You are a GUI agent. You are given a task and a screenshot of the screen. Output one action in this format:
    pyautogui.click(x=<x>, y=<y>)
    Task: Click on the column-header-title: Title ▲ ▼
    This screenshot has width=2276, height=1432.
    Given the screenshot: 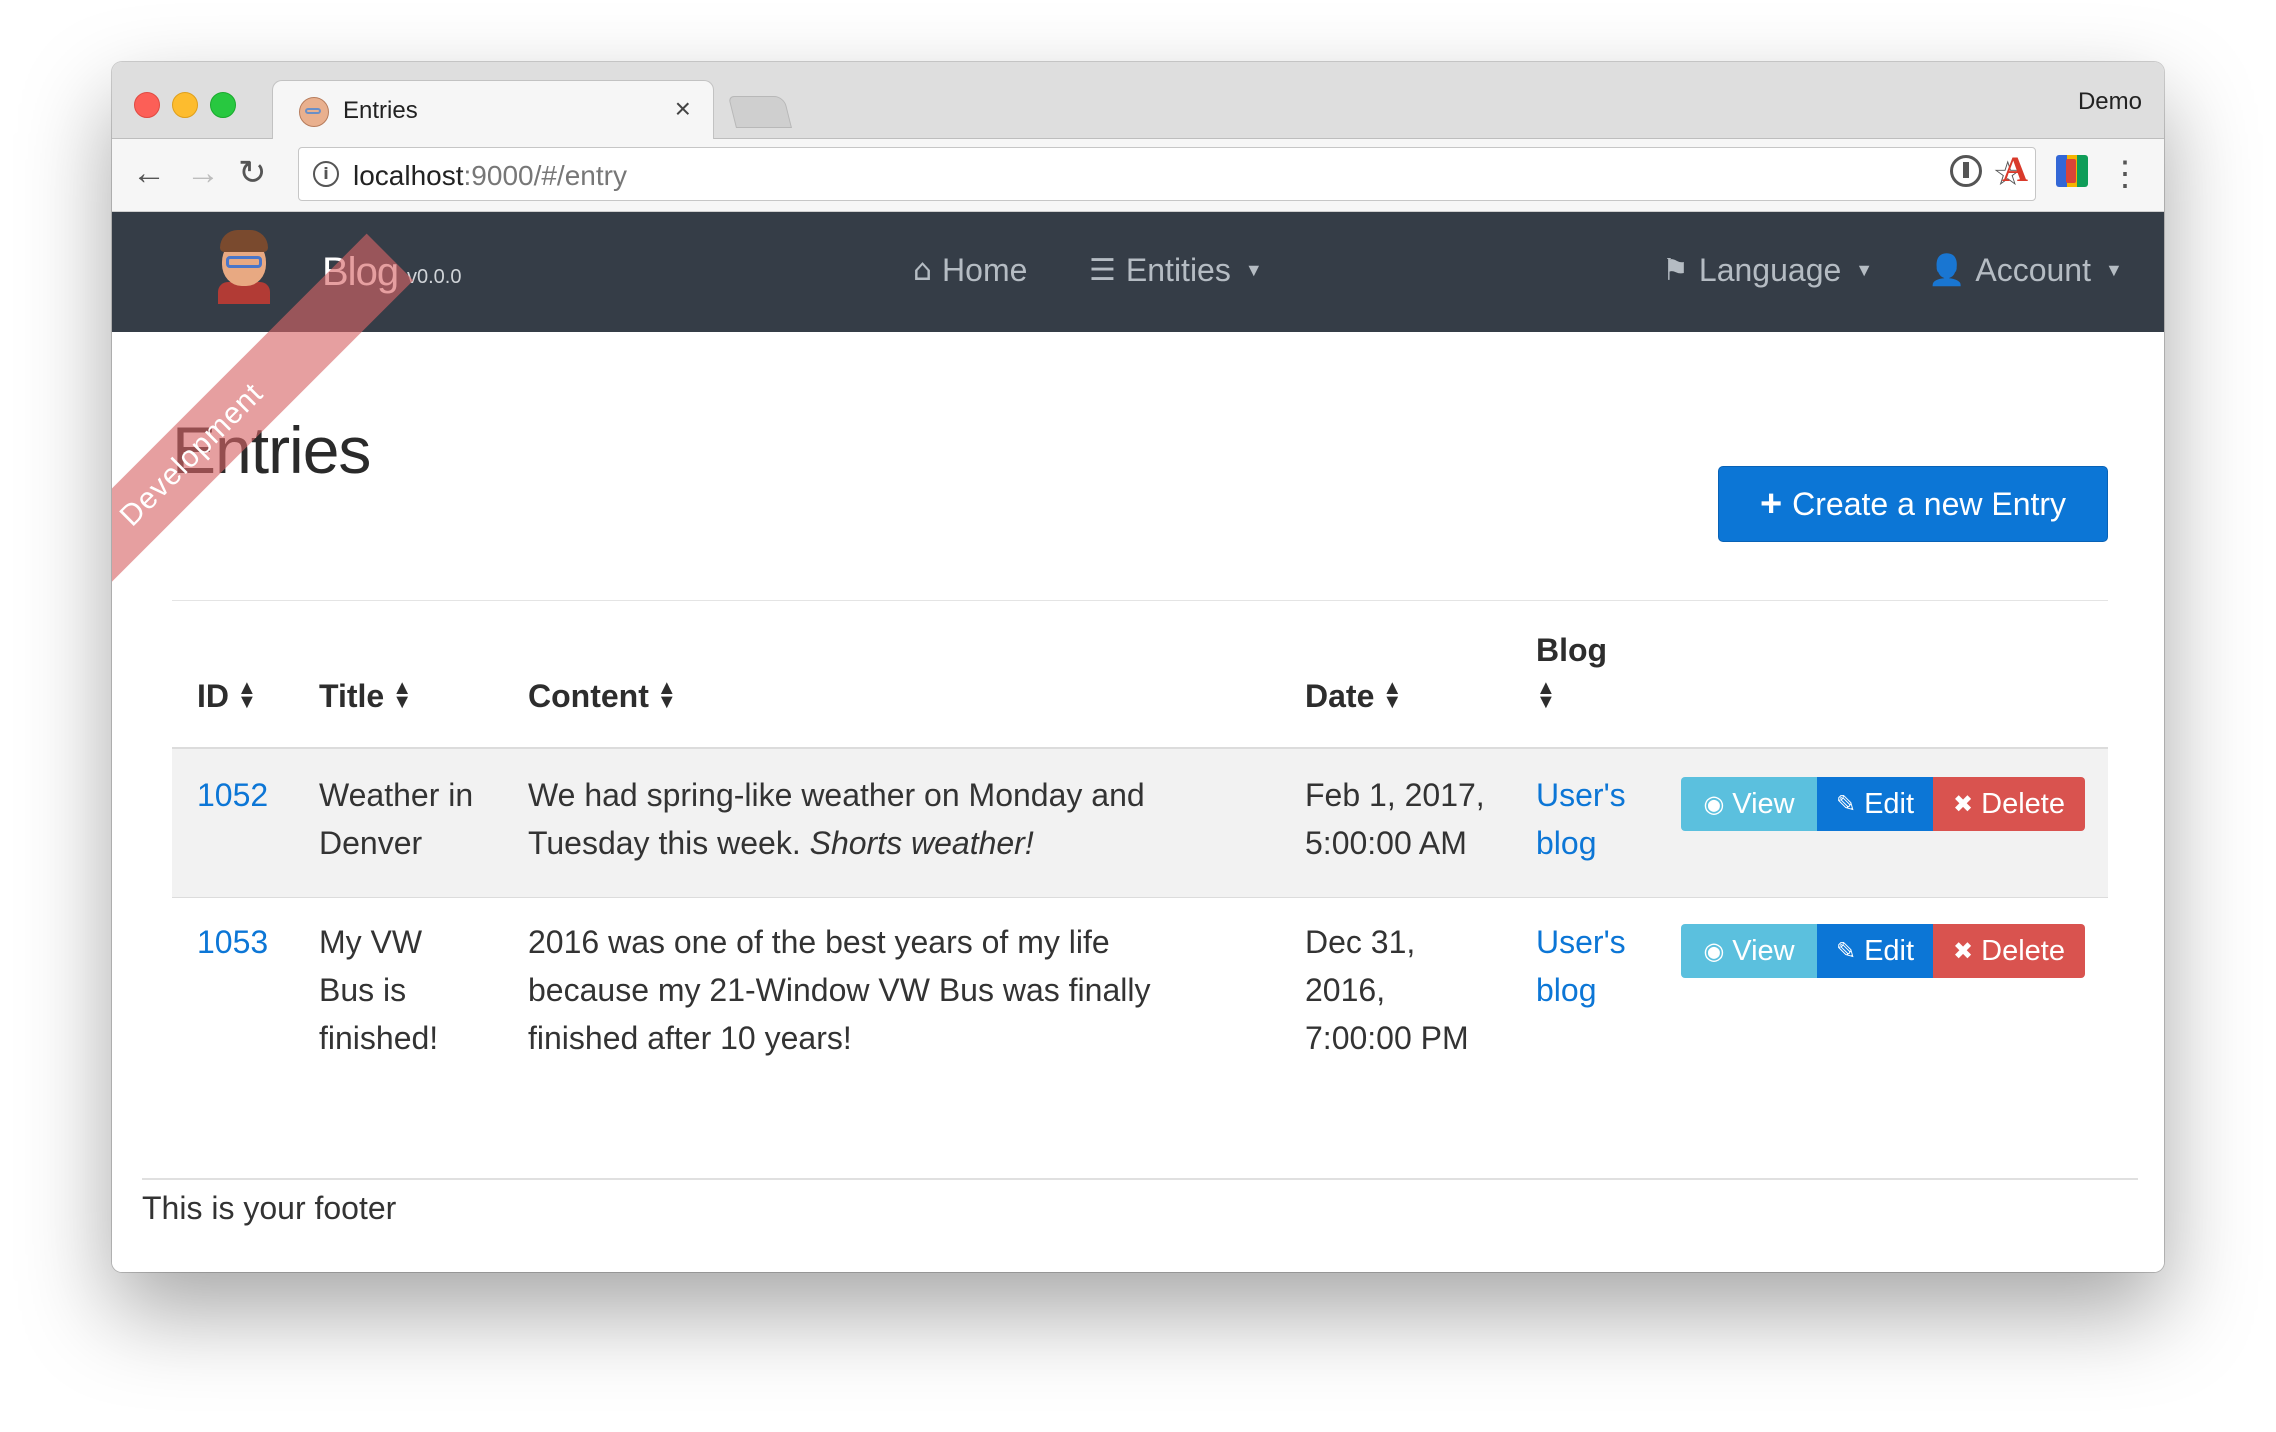 What is the action you would take?
    pyautogui.click(x=365, y=696)
    